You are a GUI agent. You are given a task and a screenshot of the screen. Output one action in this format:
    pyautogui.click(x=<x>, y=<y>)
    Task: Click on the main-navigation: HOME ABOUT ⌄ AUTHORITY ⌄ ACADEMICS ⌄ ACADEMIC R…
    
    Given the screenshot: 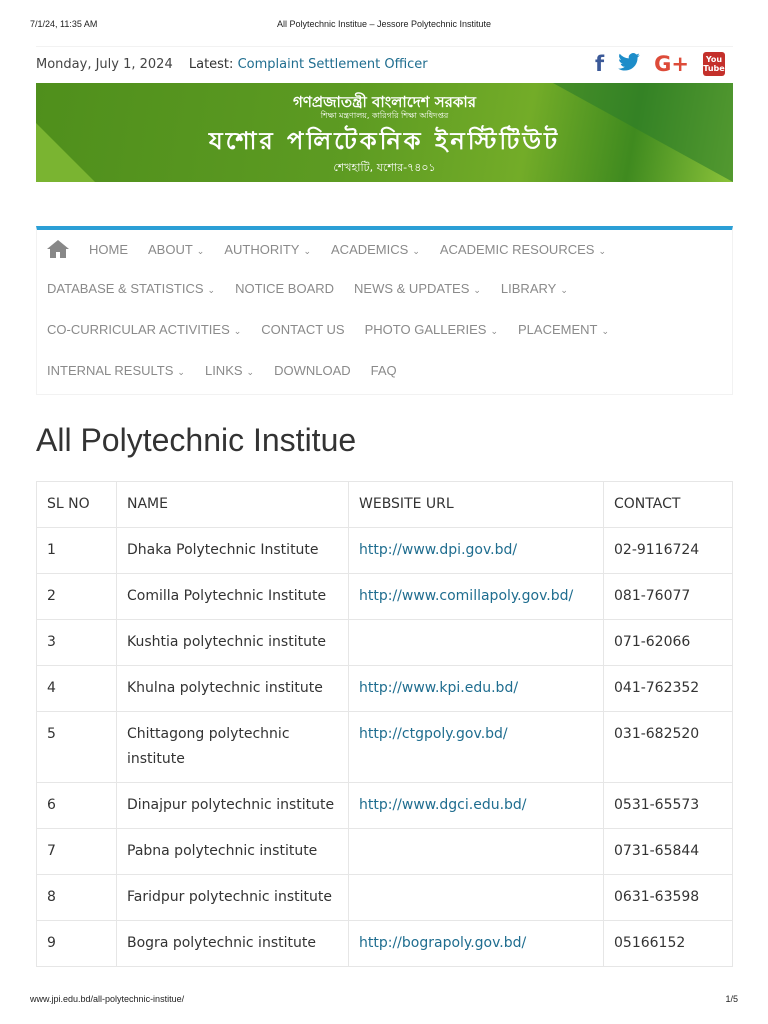 What is the action you would take?
    pyautogui.click(x=384, y=310)
    